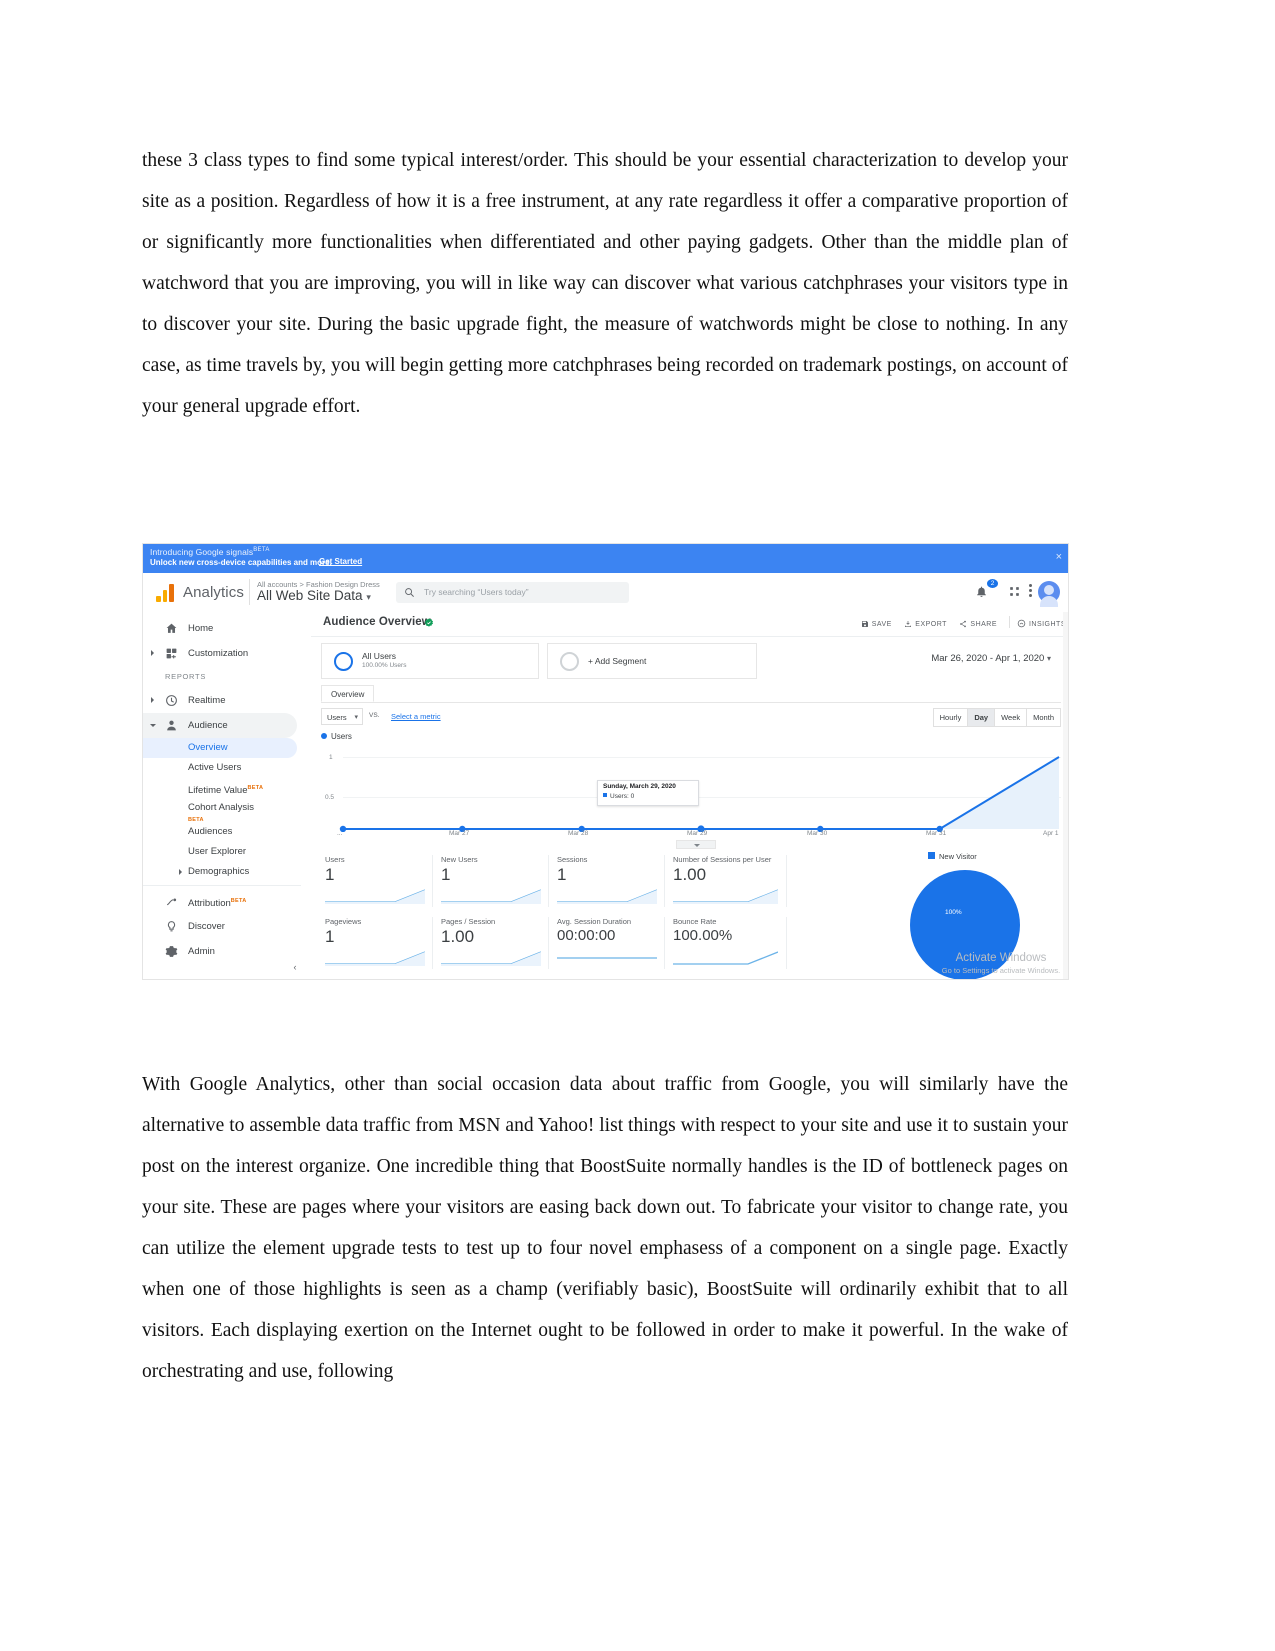 Image resolution: width=1275 pixels, height=1651 pixels. I want to click on attribution-icon, so click(171, 902).